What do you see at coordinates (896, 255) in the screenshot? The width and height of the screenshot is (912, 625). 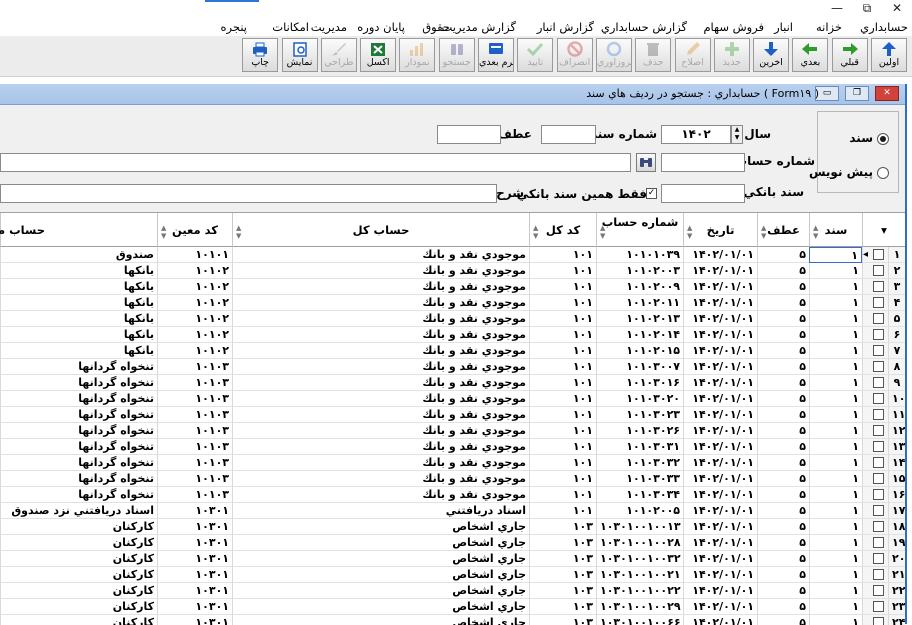 I see `row-number: ۱` at bounding box center [896, 255].